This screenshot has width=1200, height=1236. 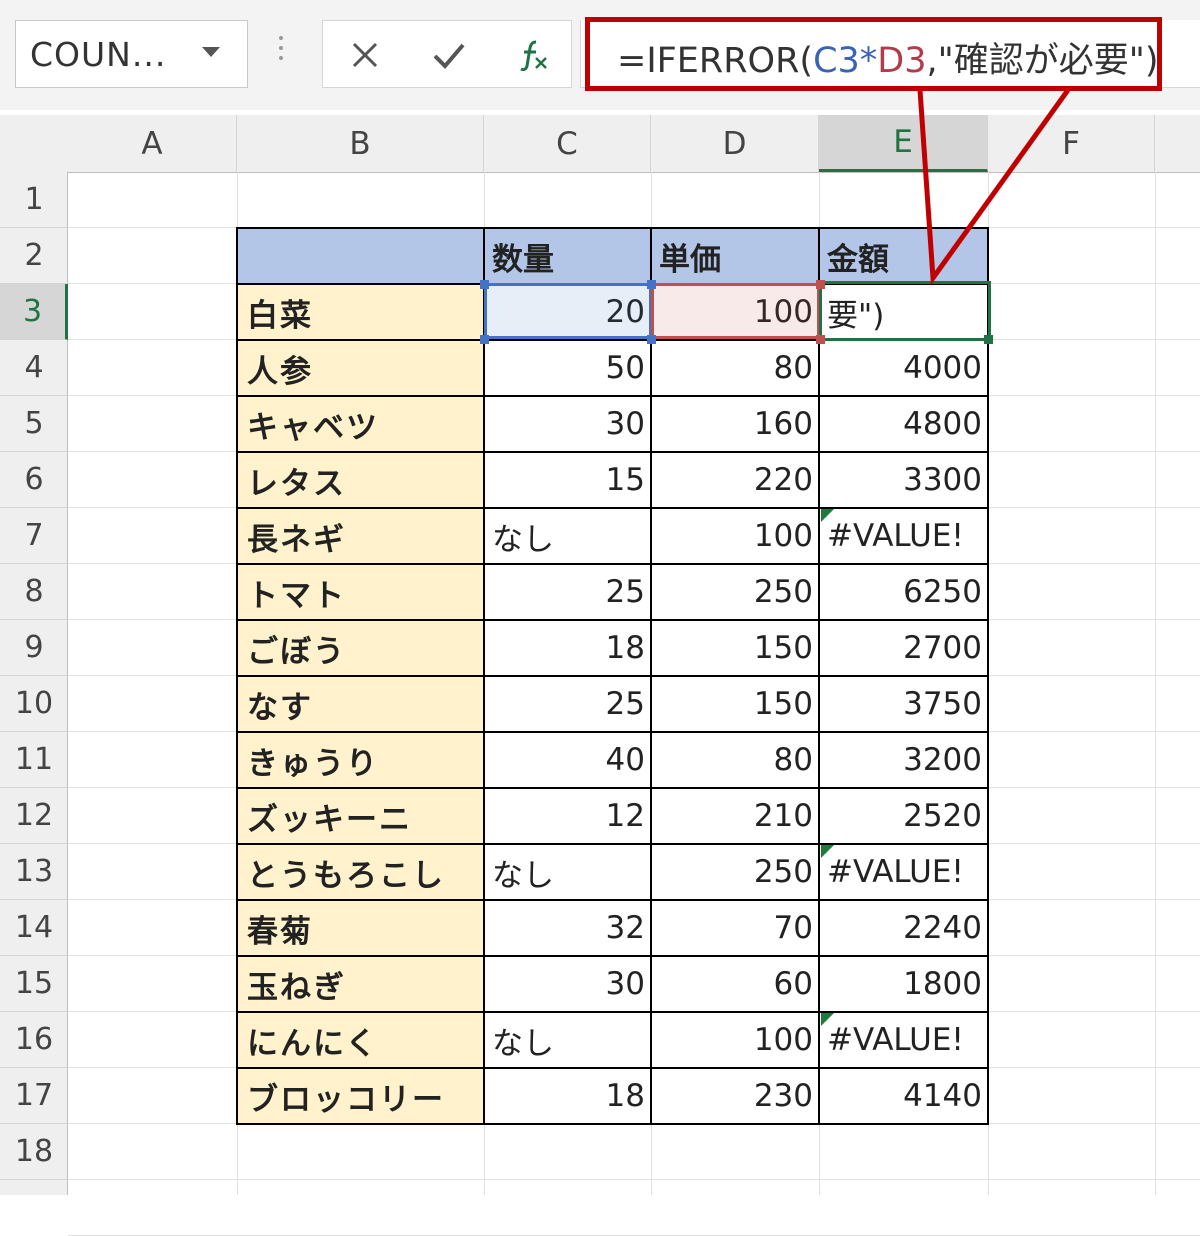 I want to click on row-header-18: 18, so click(x=34, y=1152).